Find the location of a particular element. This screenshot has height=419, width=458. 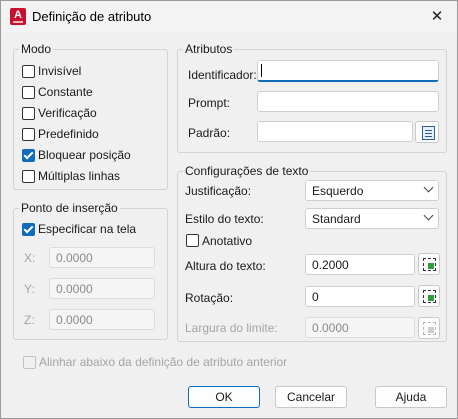

identificador-input is located at coordinates (348, 71).